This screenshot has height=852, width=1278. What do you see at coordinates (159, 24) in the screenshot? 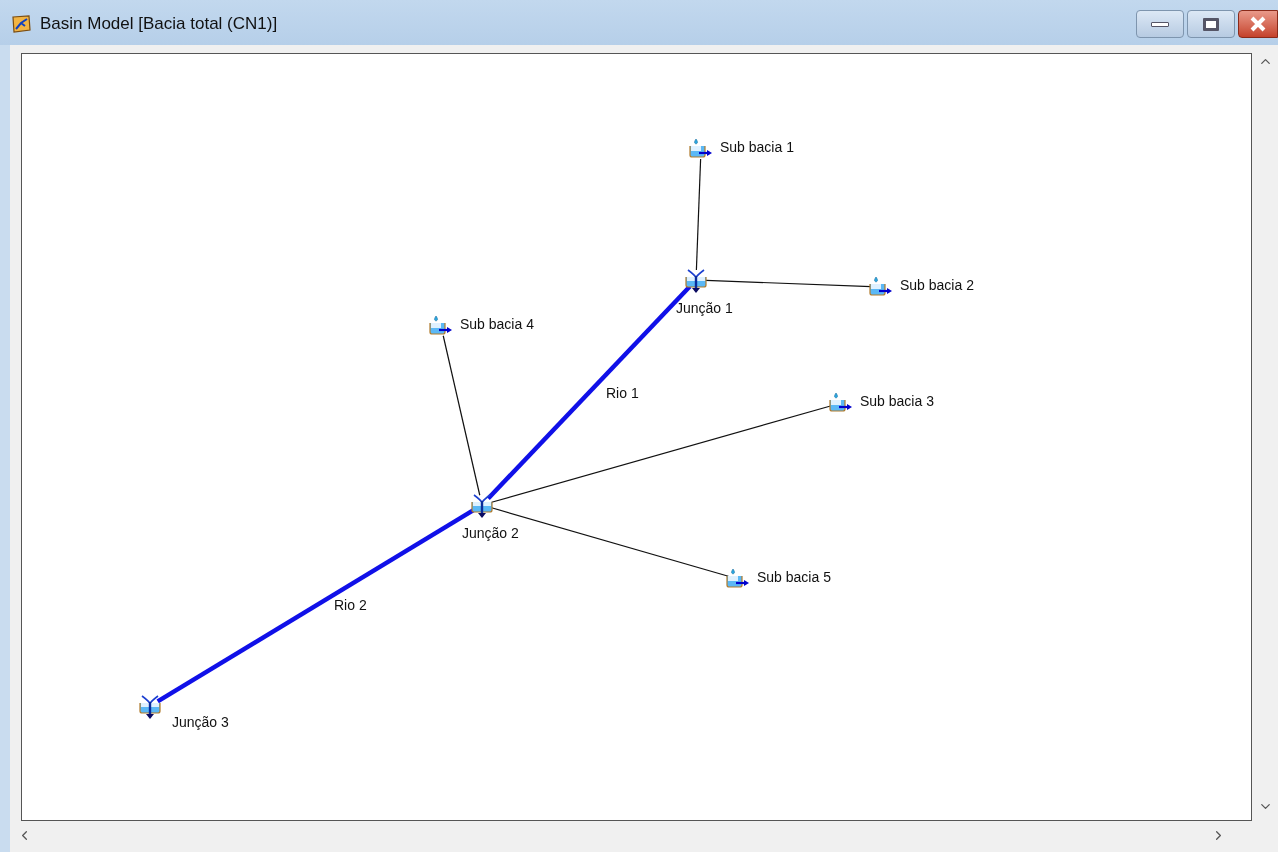
I see `window-title: Basin Model [Bacia total (CN1)]` at bounding box center [159, 24].